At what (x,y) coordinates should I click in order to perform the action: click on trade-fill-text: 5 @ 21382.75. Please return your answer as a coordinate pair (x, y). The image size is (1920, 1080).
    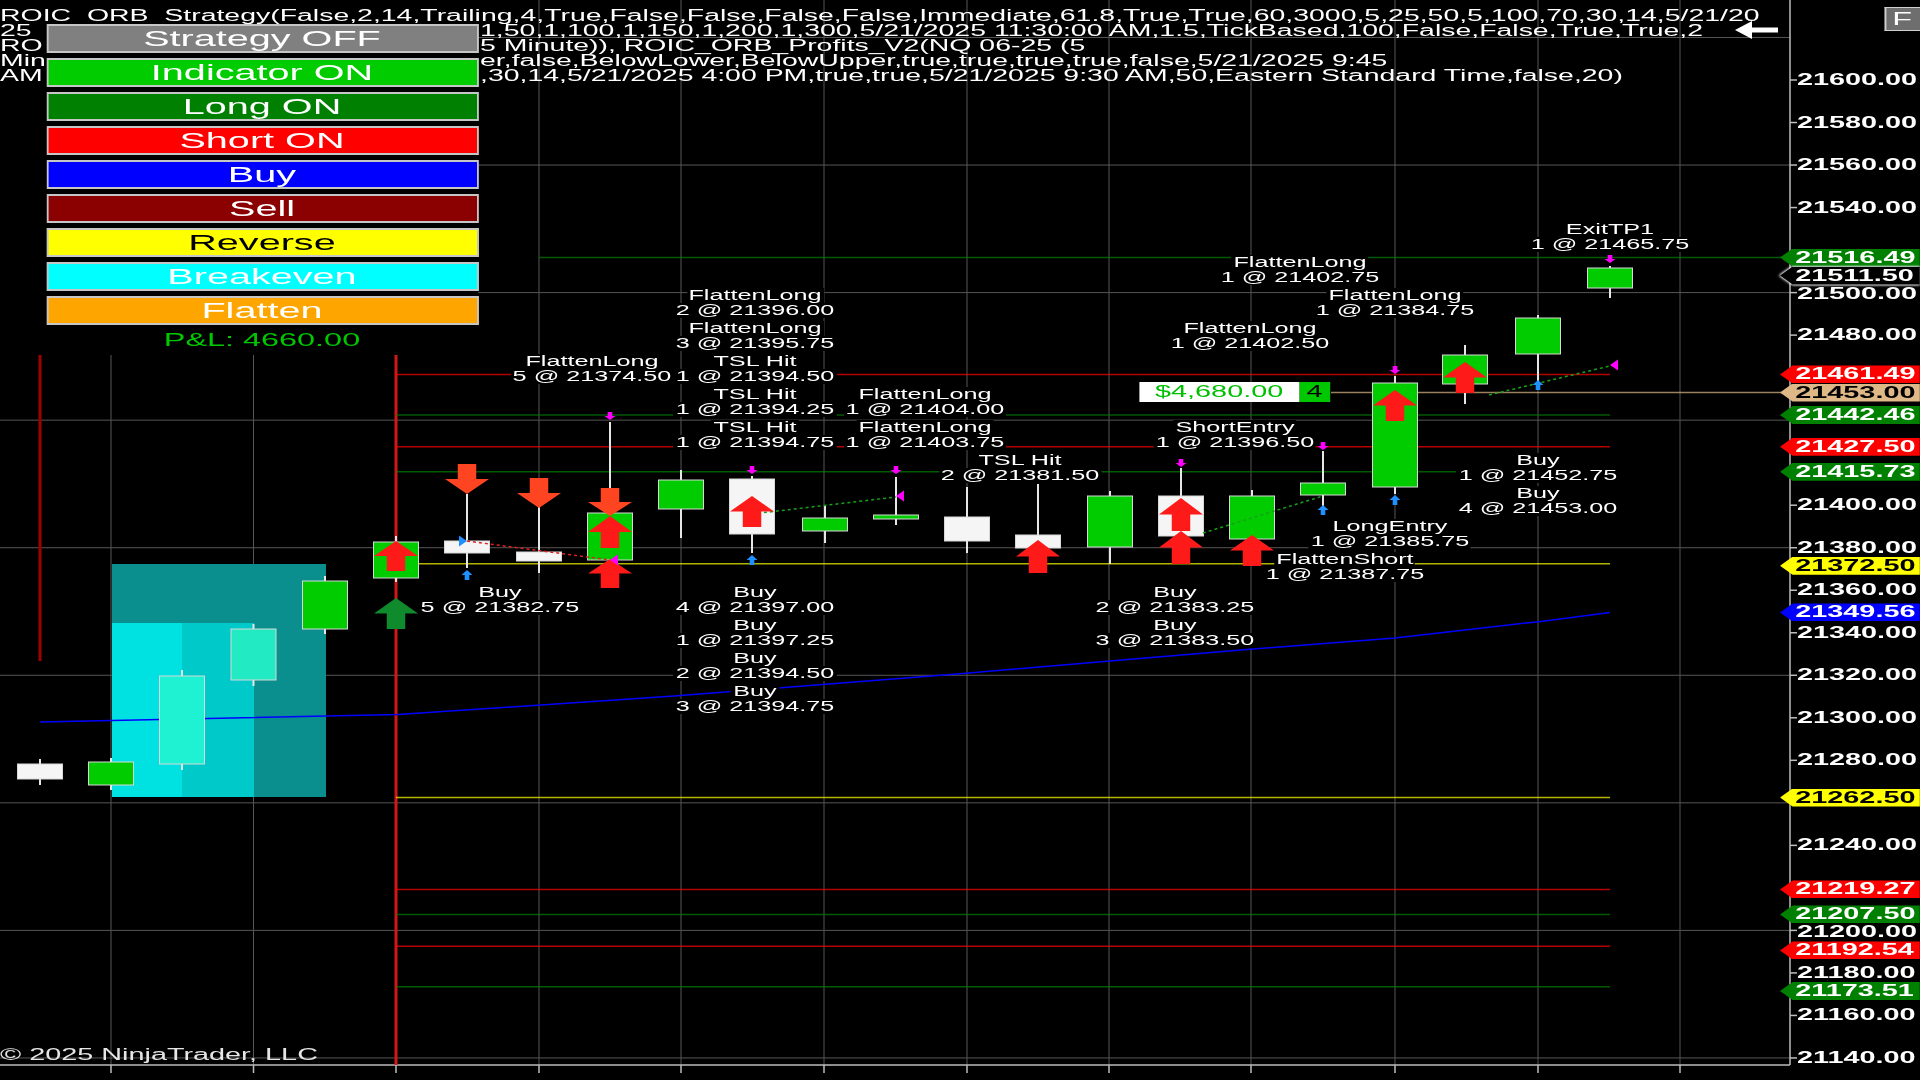
    Looking at the image, I should click on (500, 607).